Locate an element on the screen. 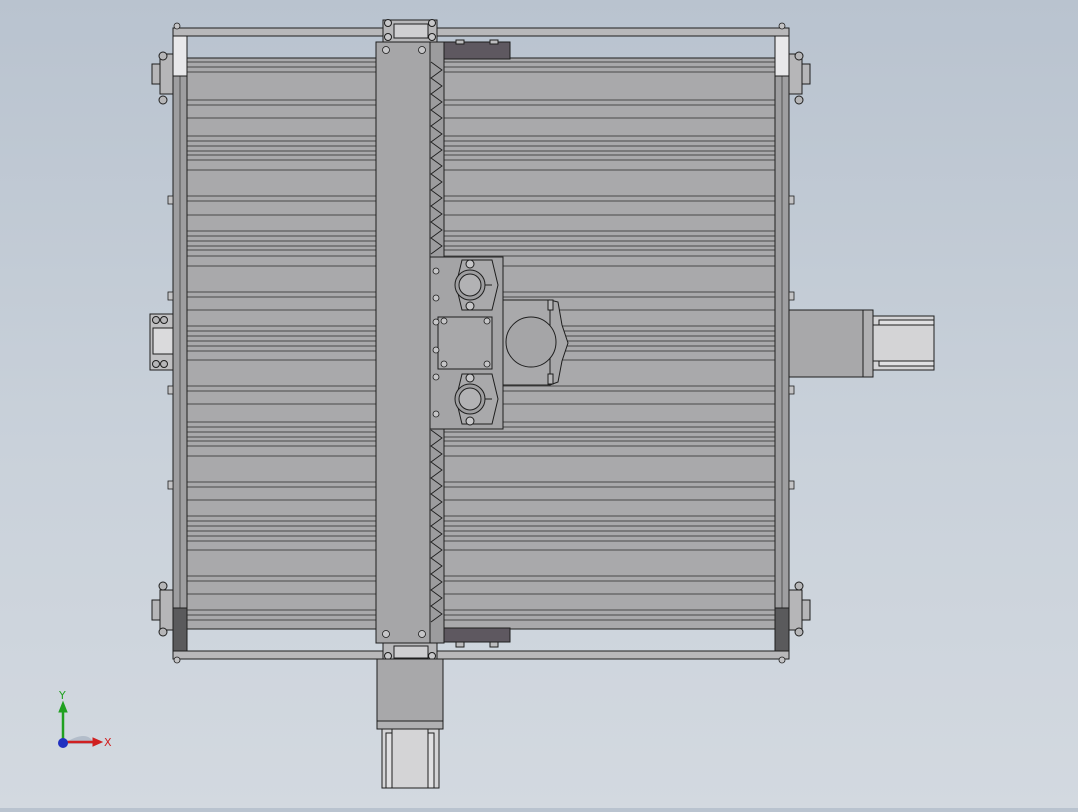 This screenshot has height=812, width=1078. spindle-clamp is located at coordinates (535, 342).